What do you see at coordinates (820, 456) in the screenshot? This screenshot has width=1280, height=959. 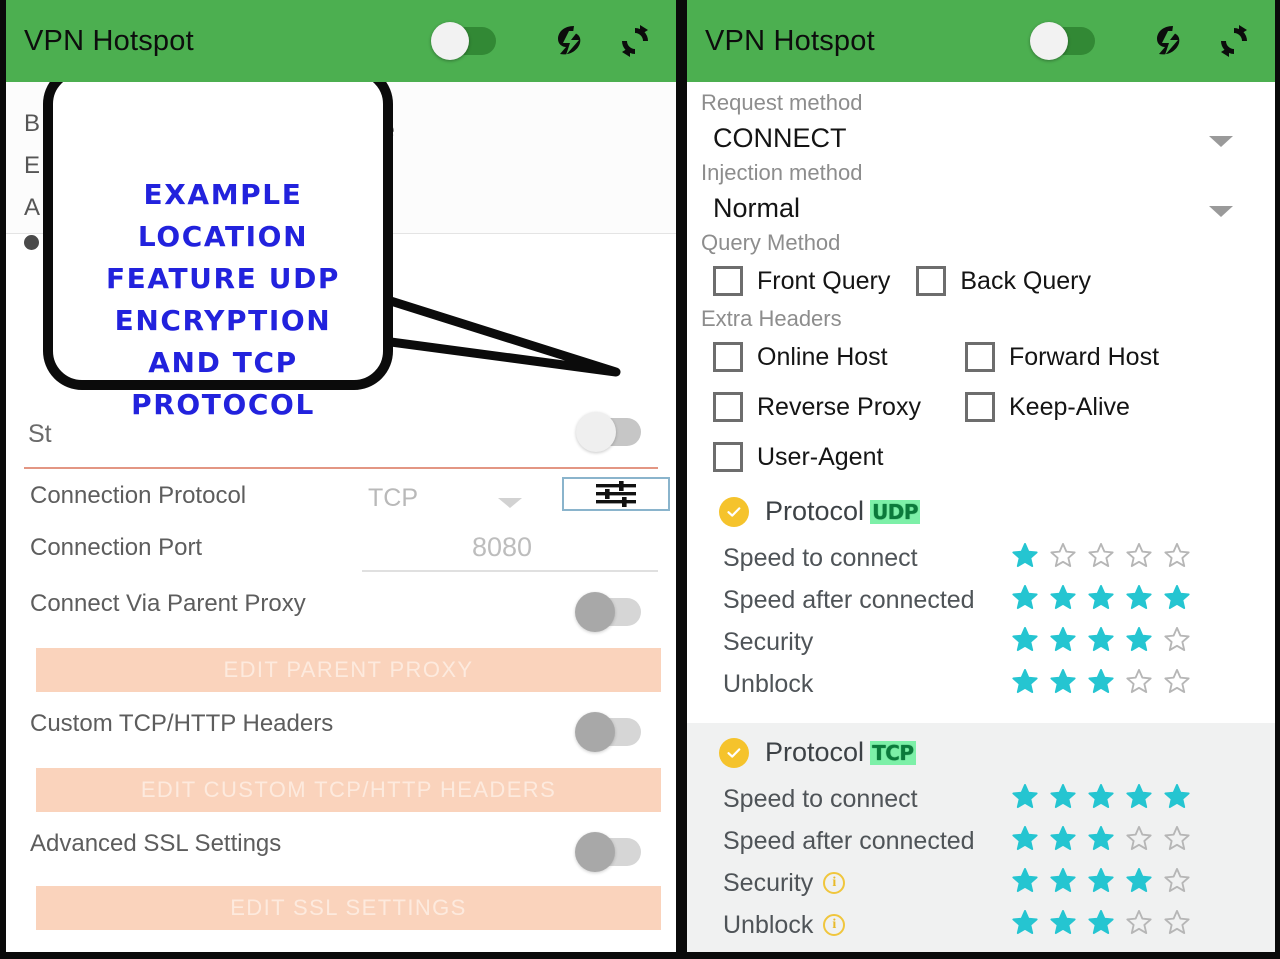 I see `checkbox-label: User-Agent` at bounding box center [820, 456].